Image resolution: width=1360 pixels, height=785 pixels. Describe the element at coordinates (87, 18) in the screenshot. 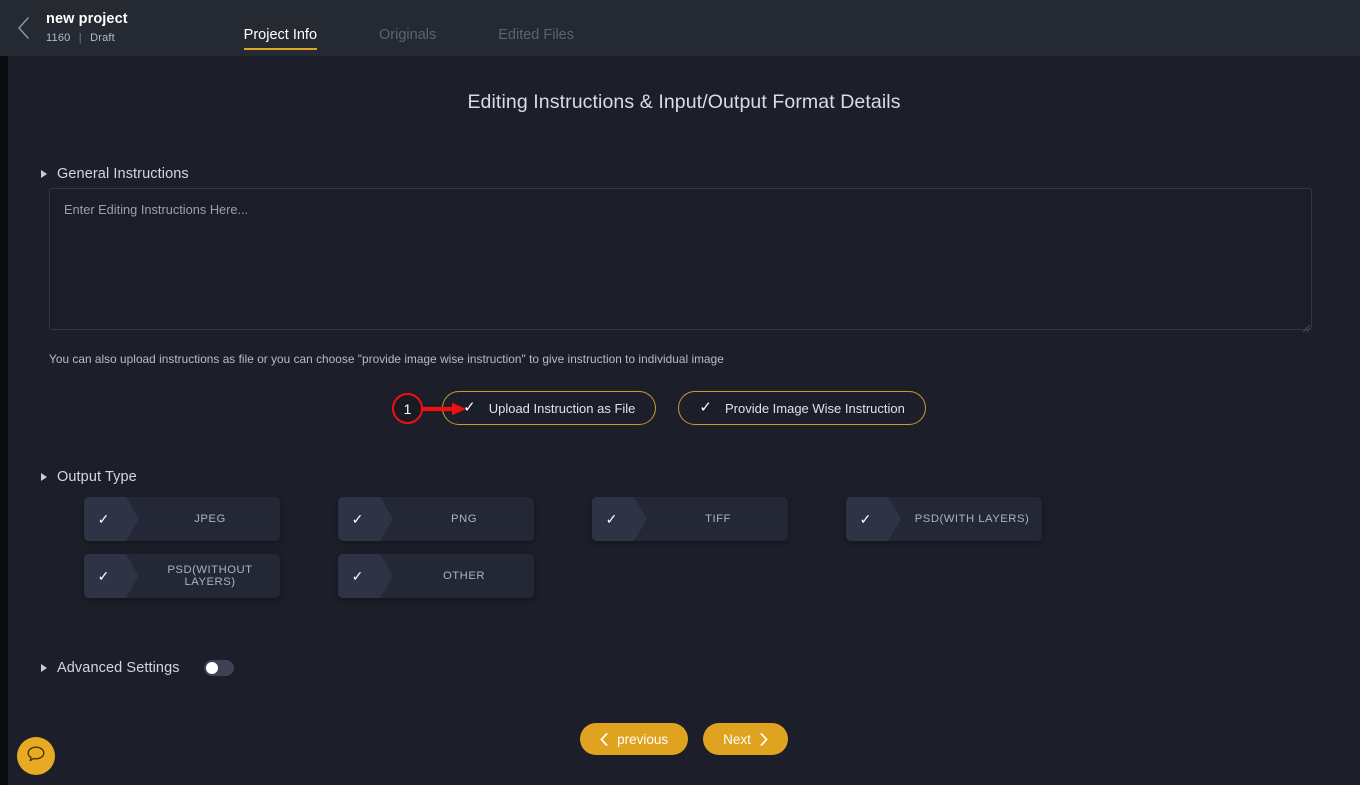

I see `page-title: new project` at that location.